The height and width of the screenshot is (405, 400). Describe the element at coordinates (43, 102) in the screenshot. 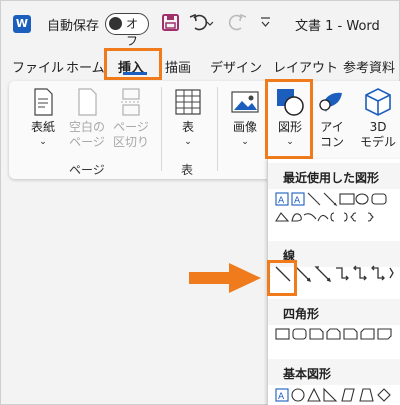

I see `cover-page-icon` at that location.